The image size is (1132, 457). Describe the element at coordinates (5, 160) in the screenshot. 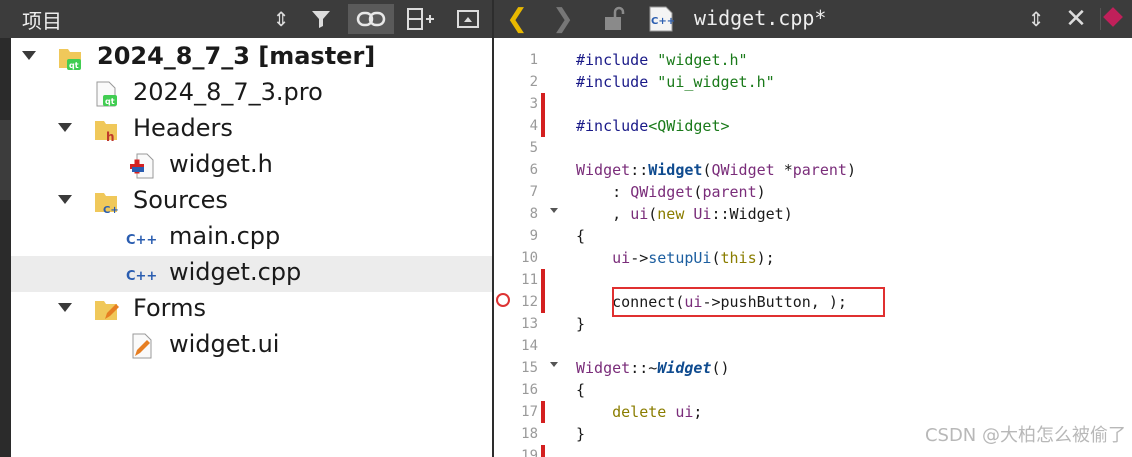

I see `side-edge-handle` at that location.